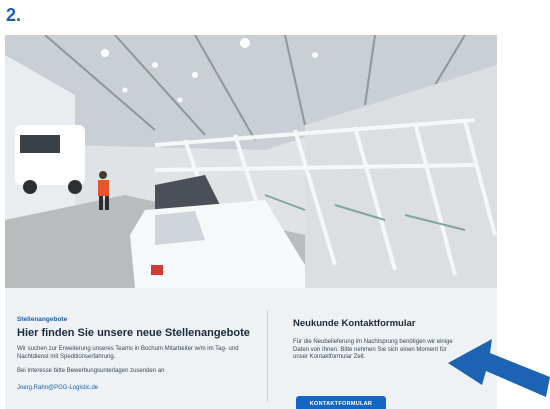 The width and height of the screenshot is (550, 409). What do you see at coordinates (354, 323) in the screenshot?
I see `contact-title: Neukunde Kontaktformular` at bounding box center [354, 323].